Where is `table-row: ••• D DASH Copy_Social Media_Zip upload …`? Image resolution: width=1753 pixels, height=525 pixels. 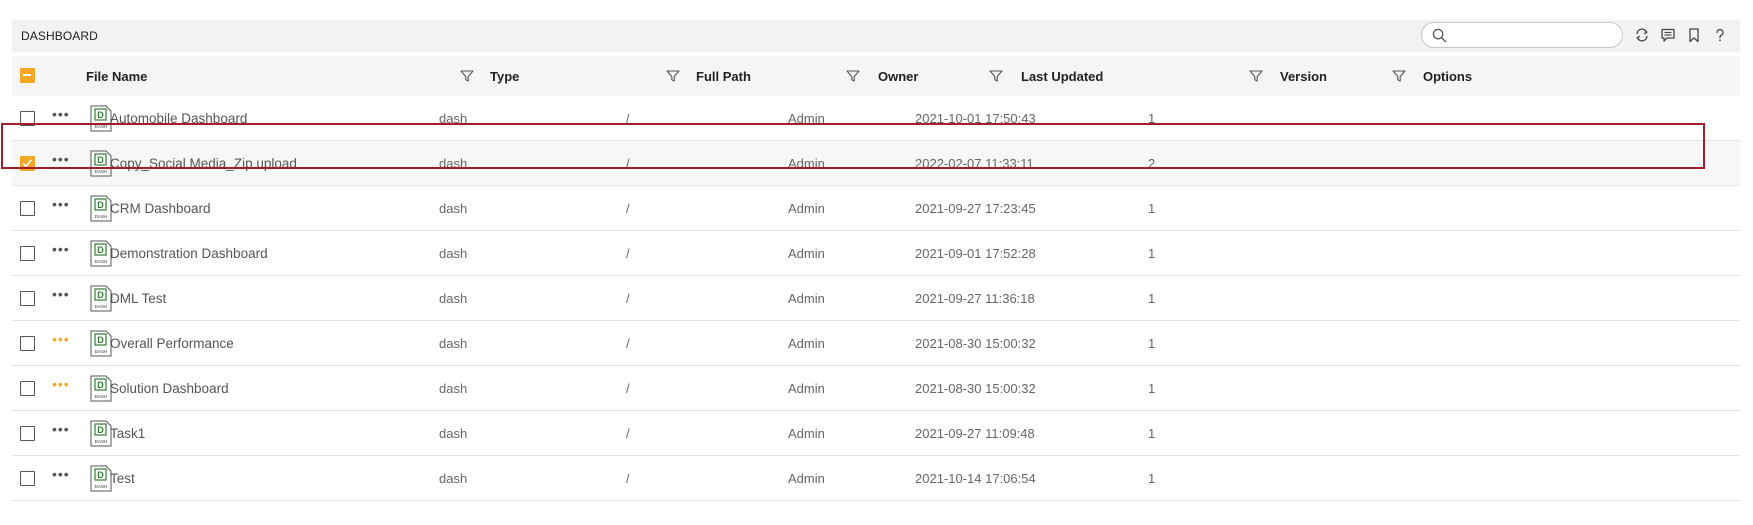 table-row: ••• D DASH Copy_Social Media_Zip upload … is located at coordinates (876, 163).